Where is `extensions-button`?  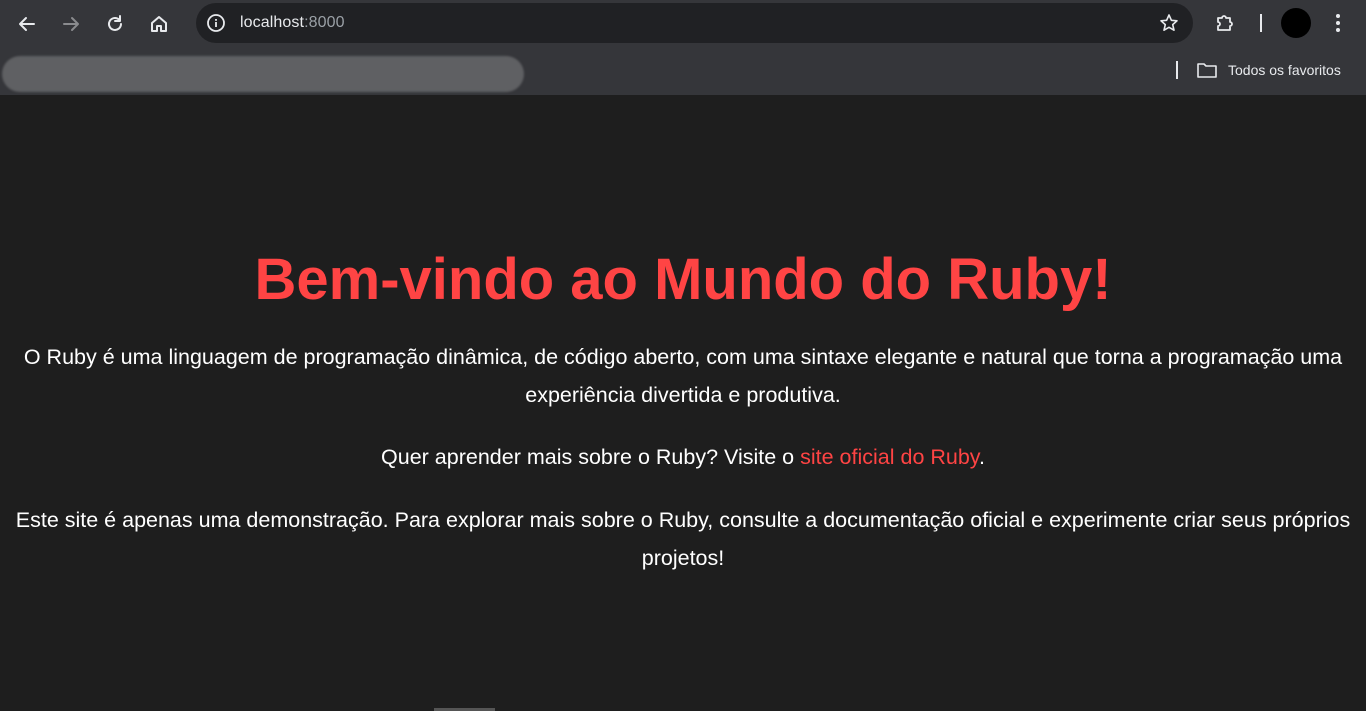 extensions-button is located at coordinates (1225, 23).